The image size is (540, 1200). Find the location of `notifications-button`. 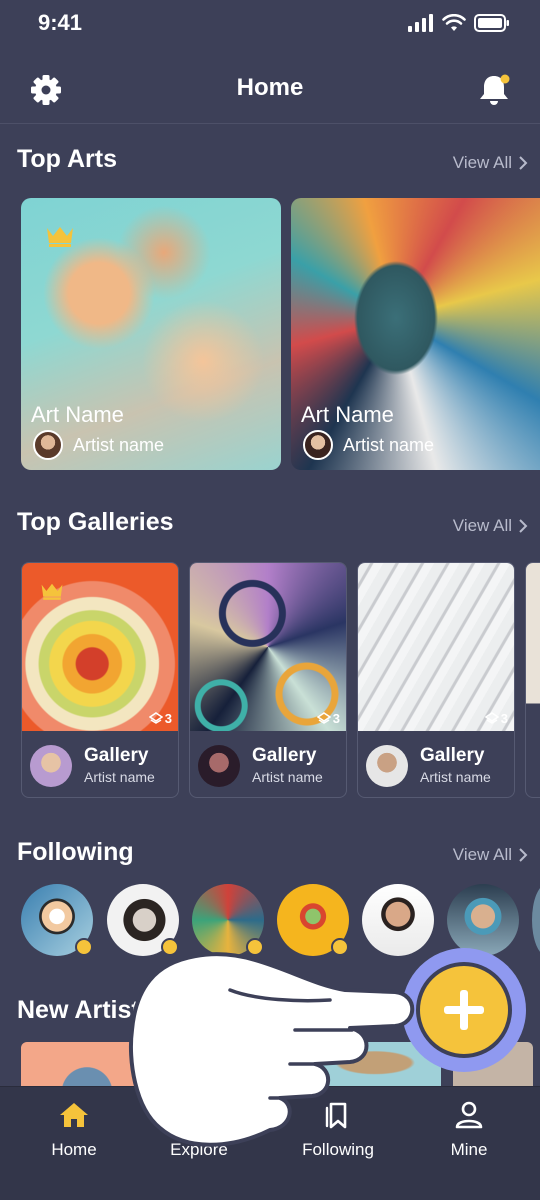

notifications-button is located at coordinates (494, 90).